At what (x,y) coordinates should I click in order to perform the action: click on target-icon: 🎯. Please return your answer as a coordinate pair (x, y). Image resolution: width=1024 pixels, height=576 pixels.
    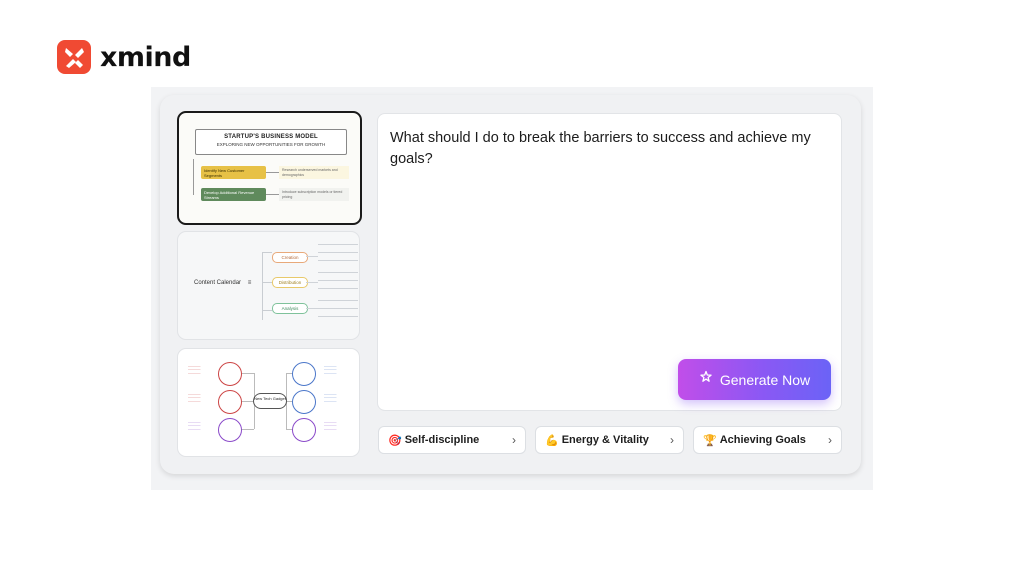
    Looking at the image, I should click on (395, 440).